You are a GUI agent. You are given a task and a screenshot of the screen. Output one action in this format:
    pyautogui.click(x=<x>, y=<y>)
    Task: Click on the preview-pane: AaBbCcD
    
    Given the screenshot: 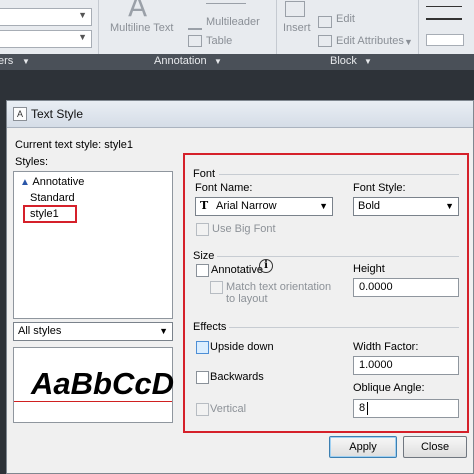 What is the action you would take?
    pyautogui.click(x=93, y=385)
    